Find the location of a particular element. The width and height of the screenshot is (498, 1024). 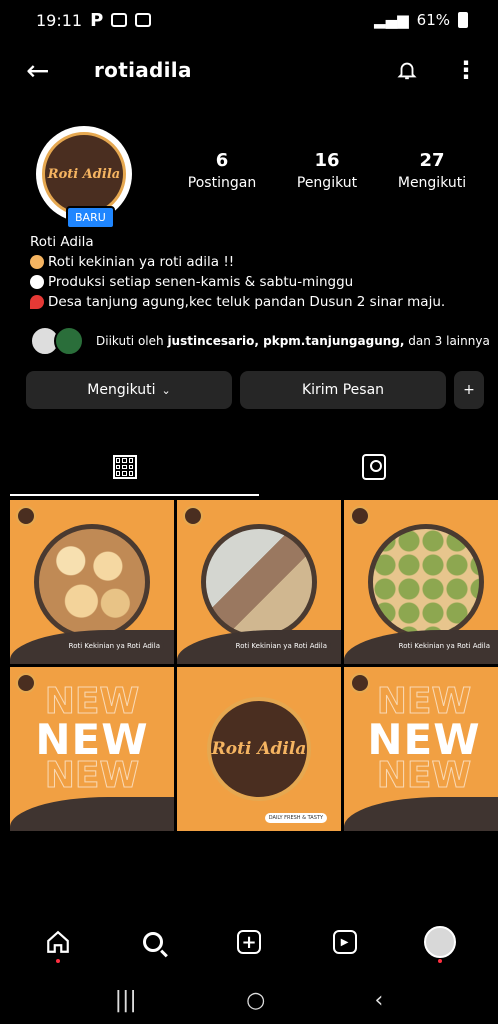

stat-posts: 6 Postingan is located at coordinates (222, 170).